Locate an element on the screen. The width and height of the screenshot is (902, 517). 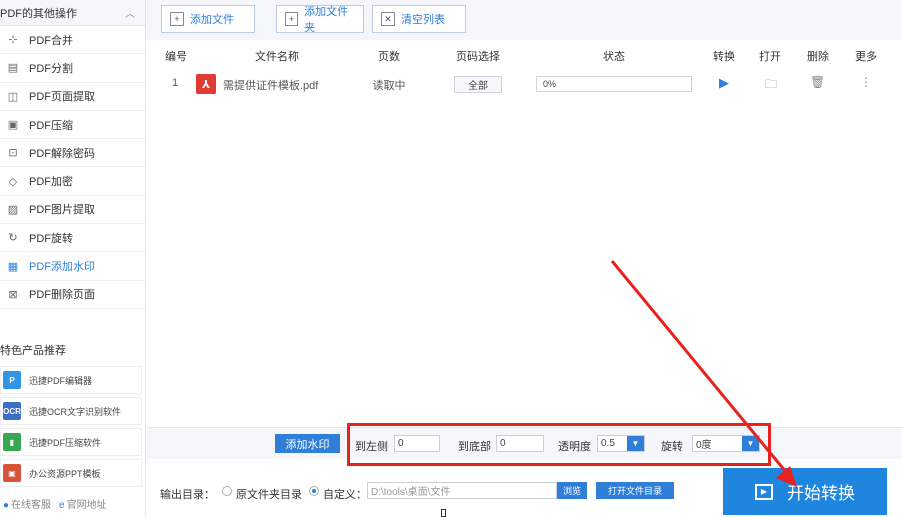
col-filename: 文件名称 is located at coordinates (277, 57).